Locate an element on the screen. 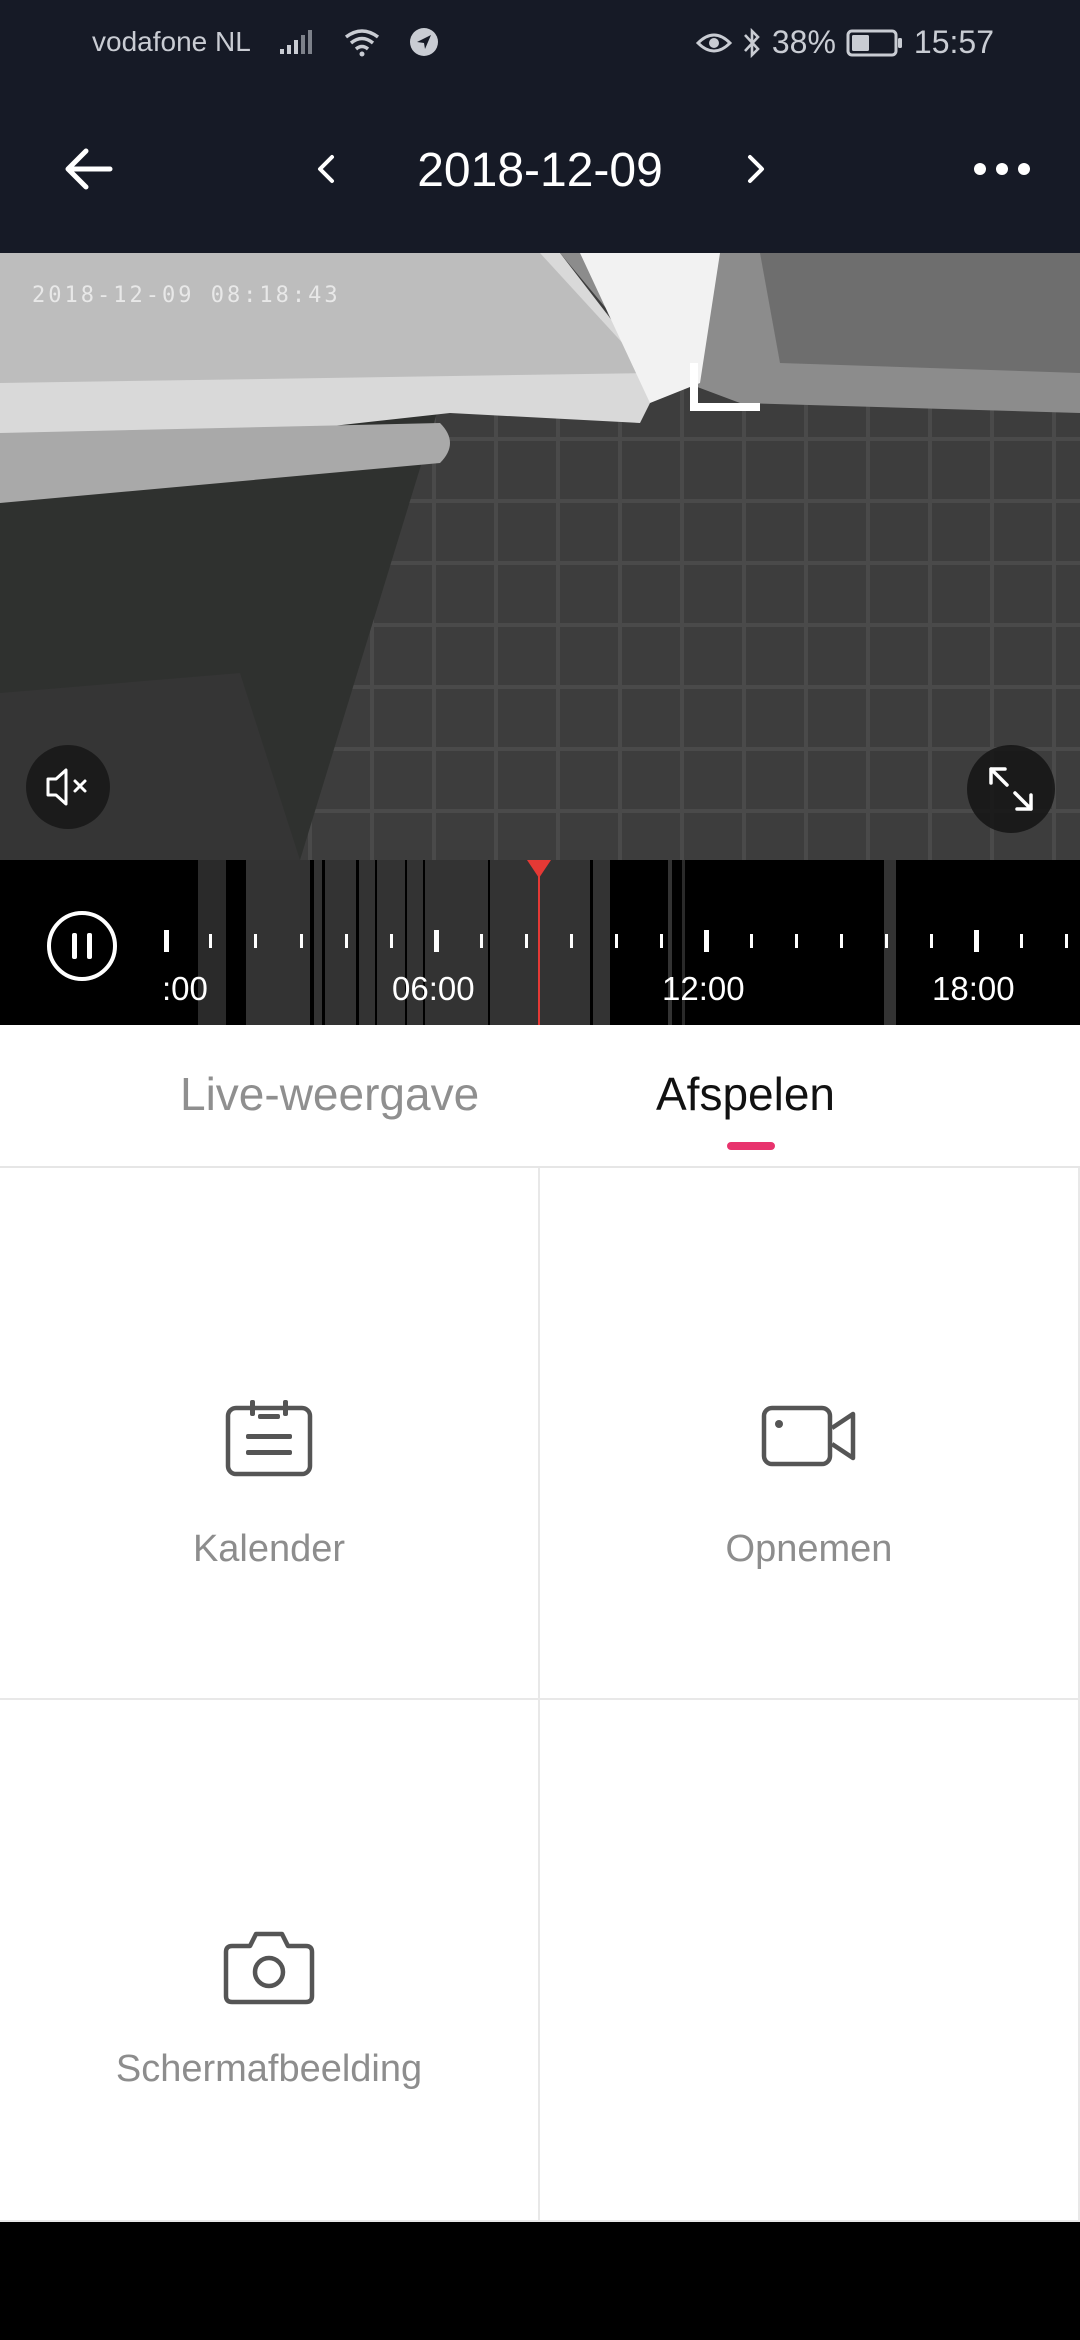 The image size is (1080, 2340). chevron-right-icon is located at coordinates (756, 169).